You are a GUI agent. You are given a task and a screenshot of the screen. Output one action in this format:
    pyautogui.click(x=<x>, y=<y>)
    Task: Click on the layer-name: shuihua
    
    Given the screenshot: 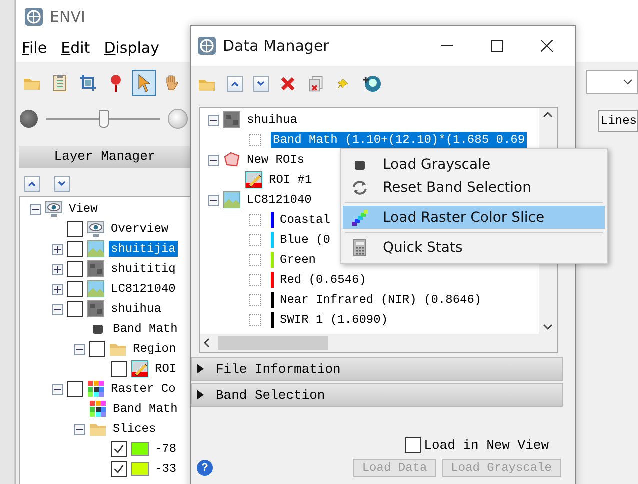 What is the action you would take?
    pyautogui.click(x=136, y=309)
    